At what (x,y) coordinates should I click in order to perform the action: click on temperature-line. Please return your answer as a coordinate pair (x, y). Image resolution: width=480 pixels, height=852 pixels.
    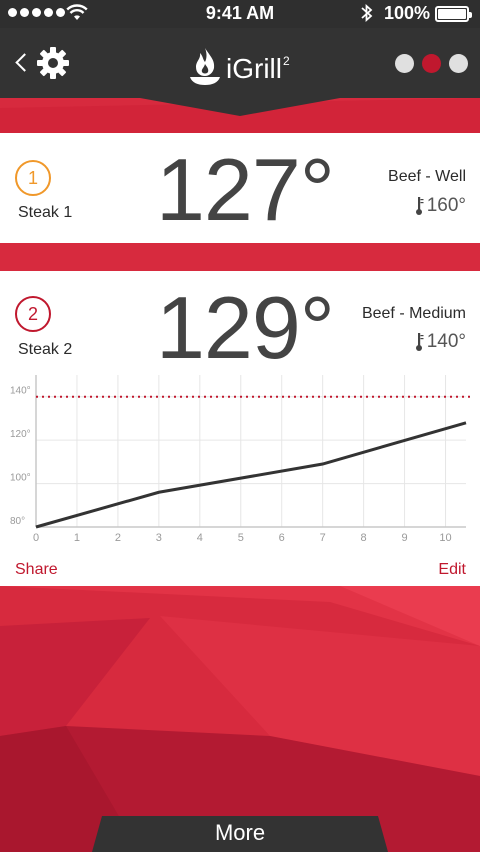
    Looking at the image, I should click on (251, 475).